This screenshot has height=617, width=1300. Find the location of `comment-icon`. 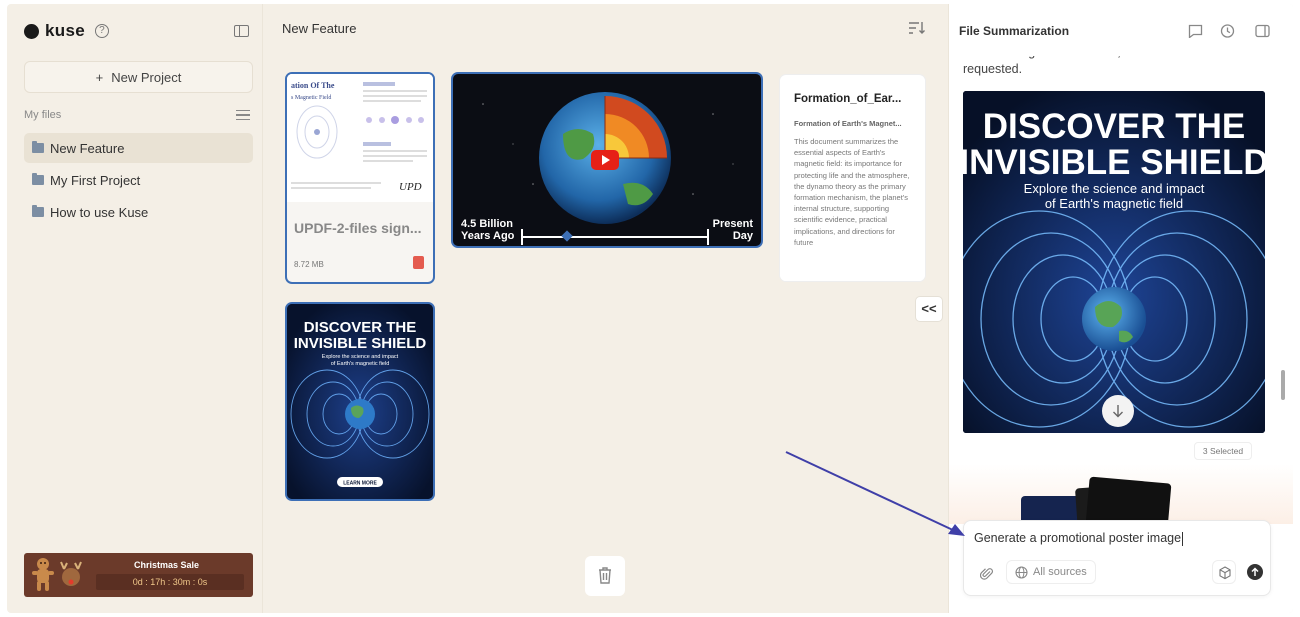

comment-icon is located at coordinates (1195, 31).